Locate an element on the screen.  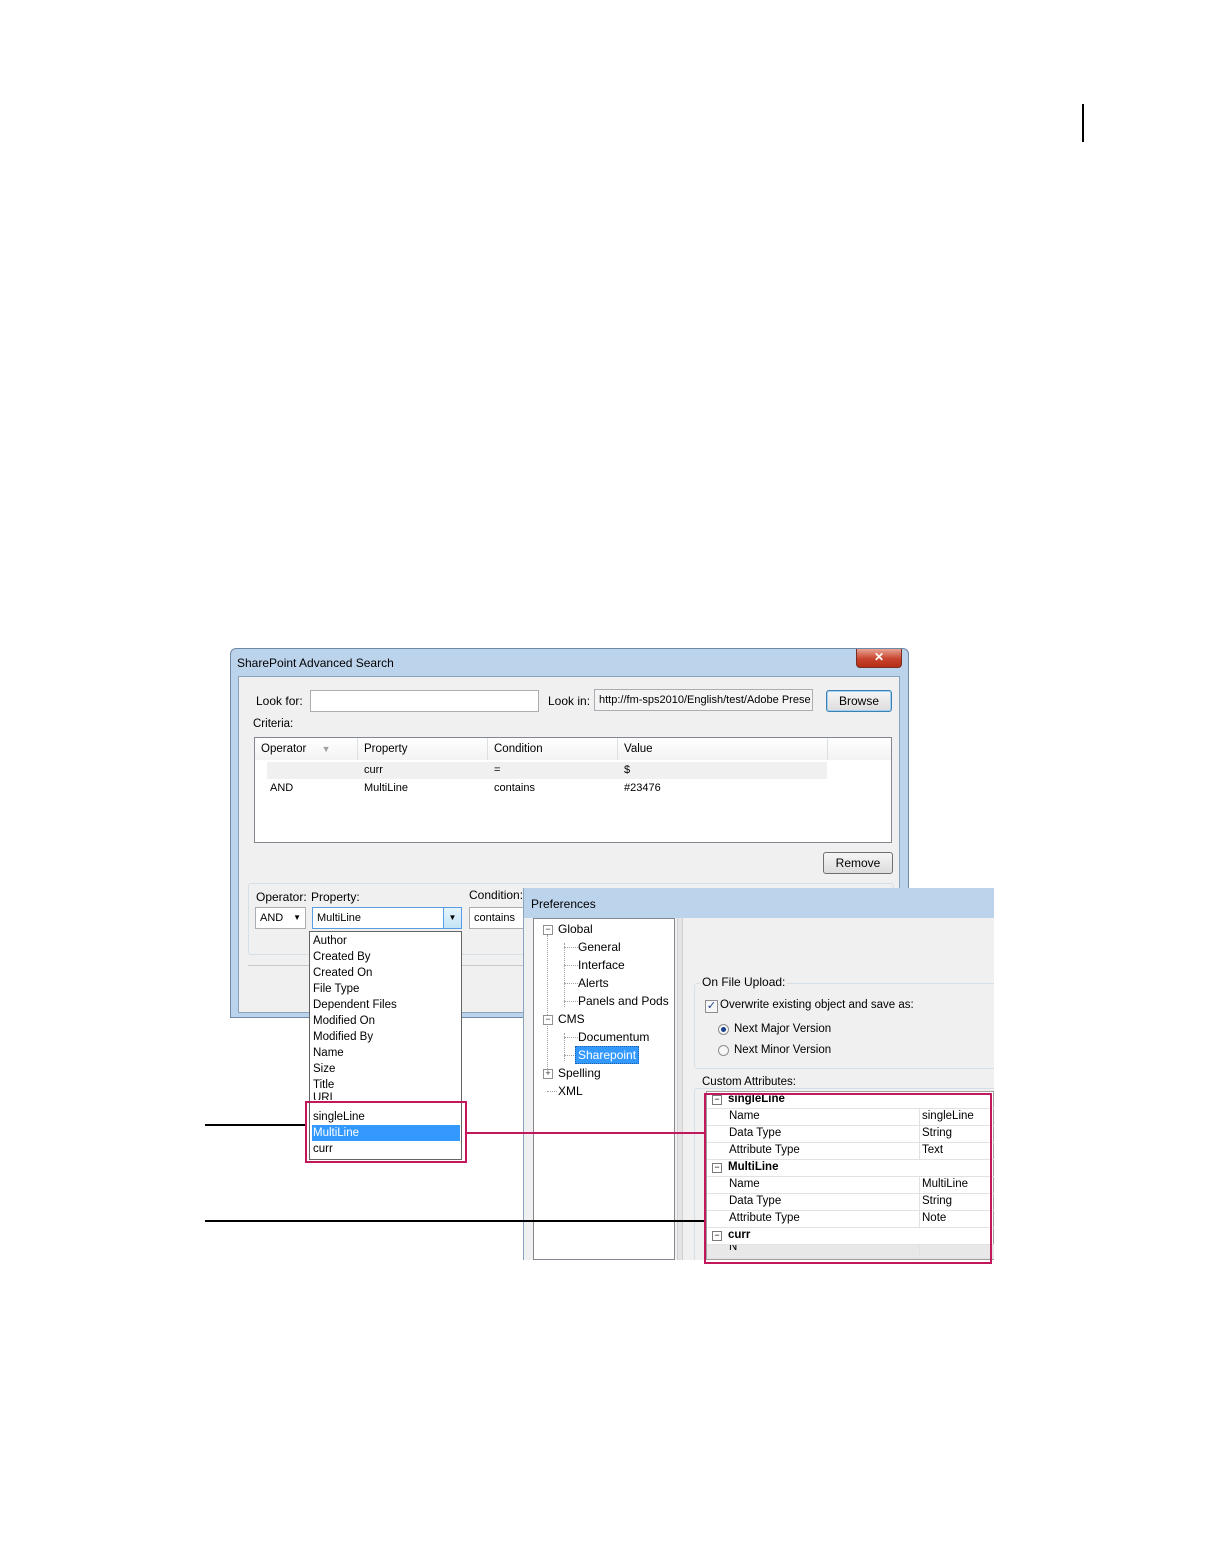
on-file-upload-label: On File Upload: is located at coordinates (744, 982).